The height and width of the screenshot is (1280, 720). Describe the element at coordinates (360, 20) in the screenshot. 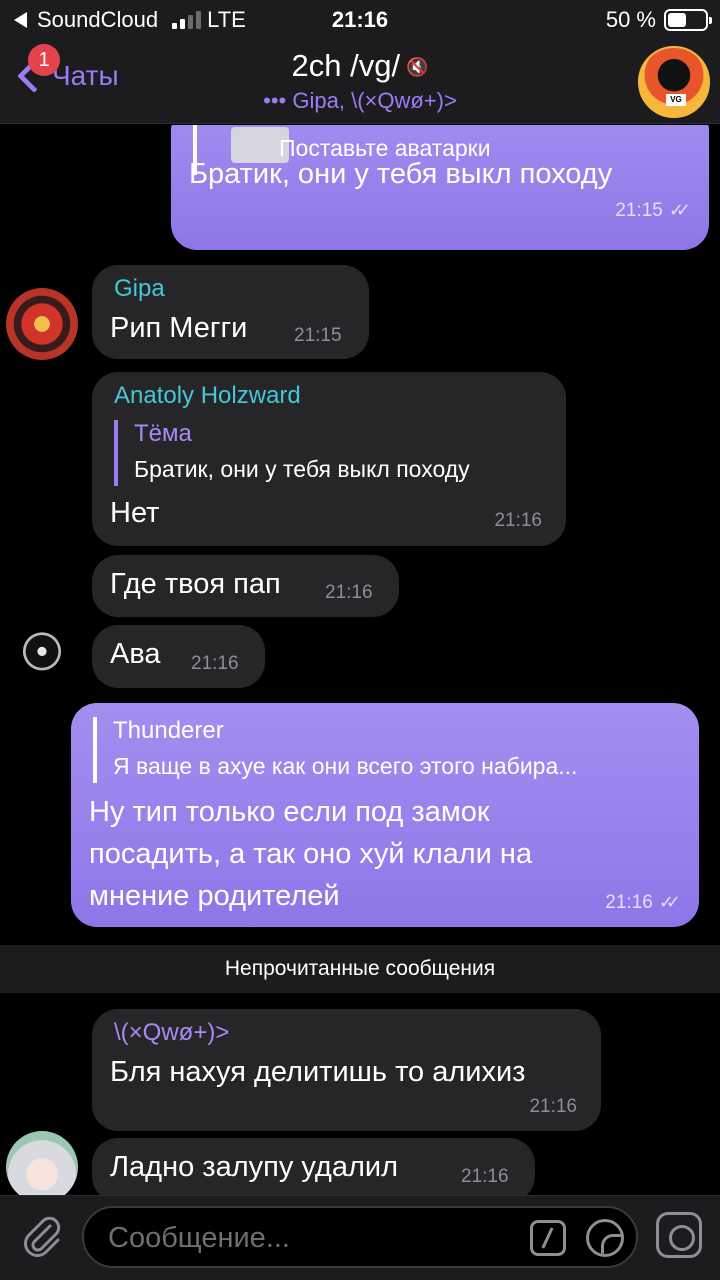

I see `status-bar: SoundCloud LTE 21:16 50 %` at that location.